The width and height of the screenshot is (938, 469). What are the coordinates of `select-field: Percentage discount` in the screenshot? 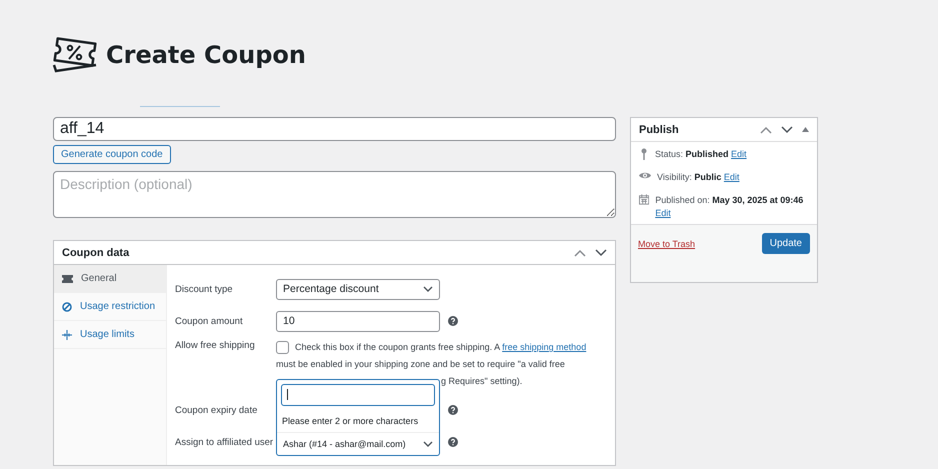 It's located at (358, 289).